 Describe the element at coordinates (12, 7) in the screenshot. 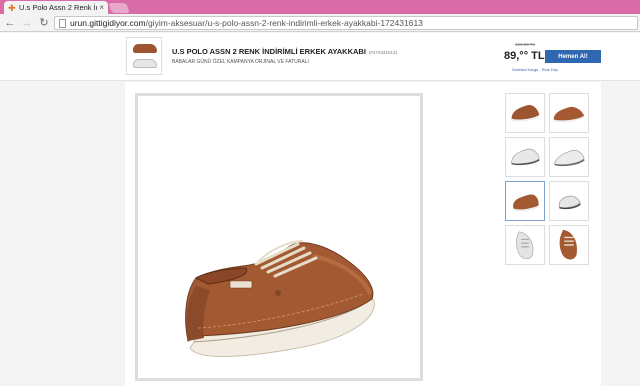

I see `gittigidiyor-favicon-icon: ✚` at that location.